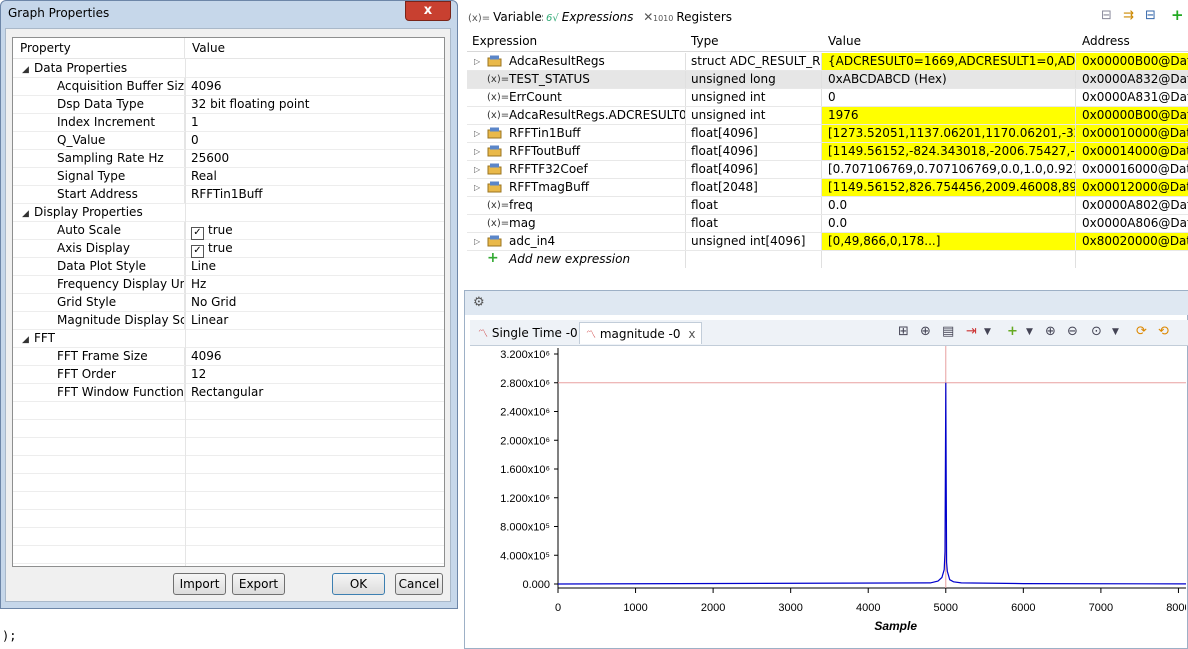 This screenshot has height=649, width=1188. I want to click on property-value: No Grid, so click(213, 302).